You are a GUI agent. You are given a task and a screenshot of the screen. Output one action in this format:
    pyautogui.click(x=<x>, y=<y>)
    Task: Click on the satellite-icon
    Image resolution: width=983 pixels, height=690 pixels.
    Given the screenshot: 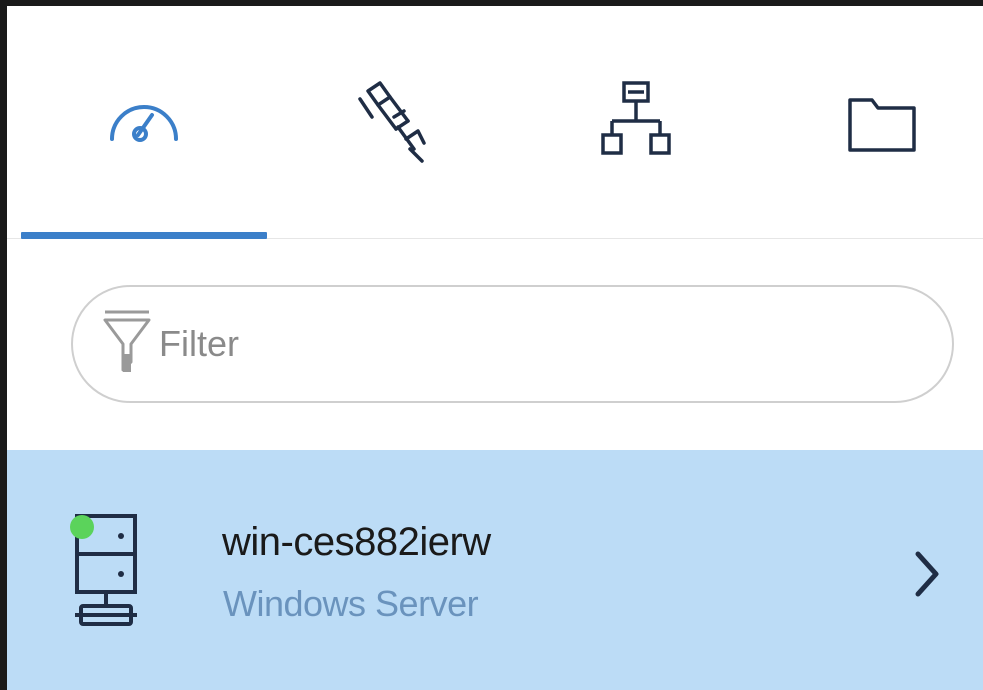 What is the action you would take?
    pyautogui.click(x=390, y=122)
    